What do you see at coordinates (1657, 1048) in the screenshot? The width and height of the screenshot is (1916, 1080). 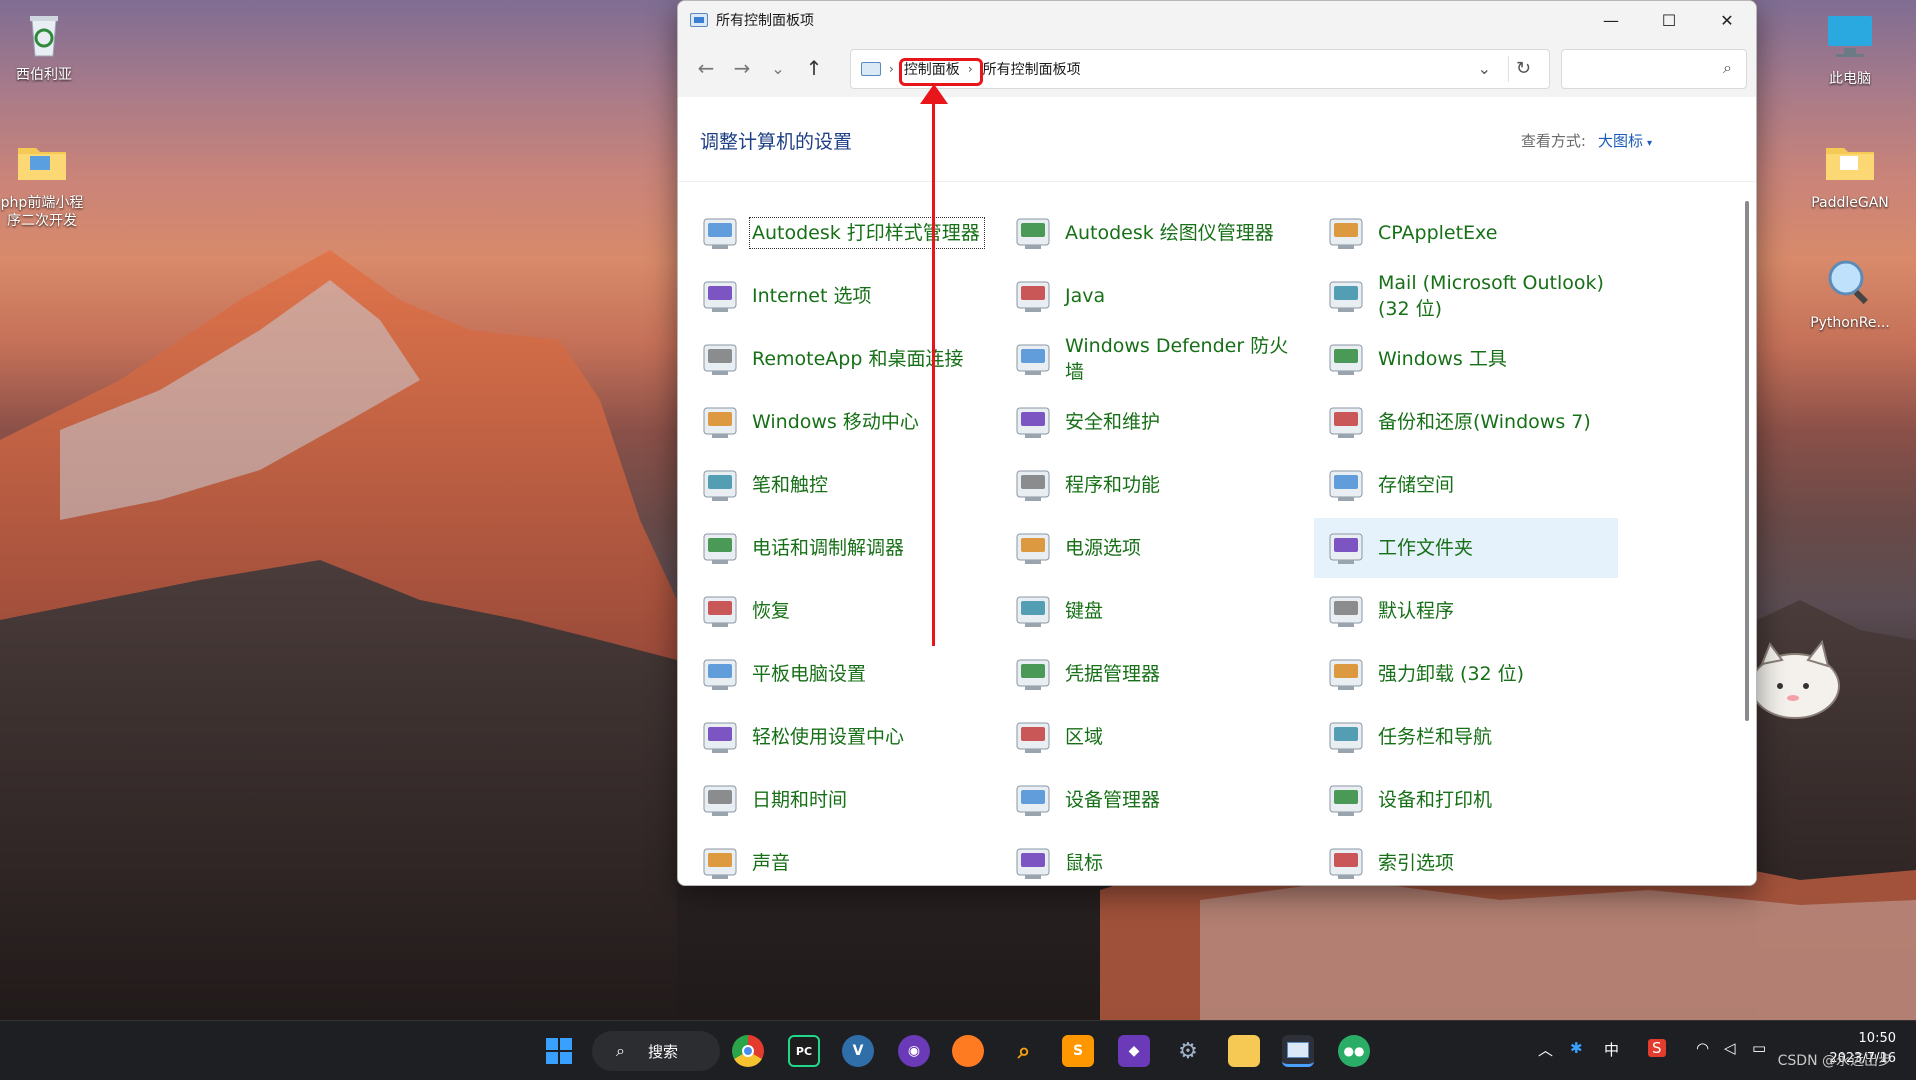 I see `app-s-icon: S` at bounding box center [1657, 1048].